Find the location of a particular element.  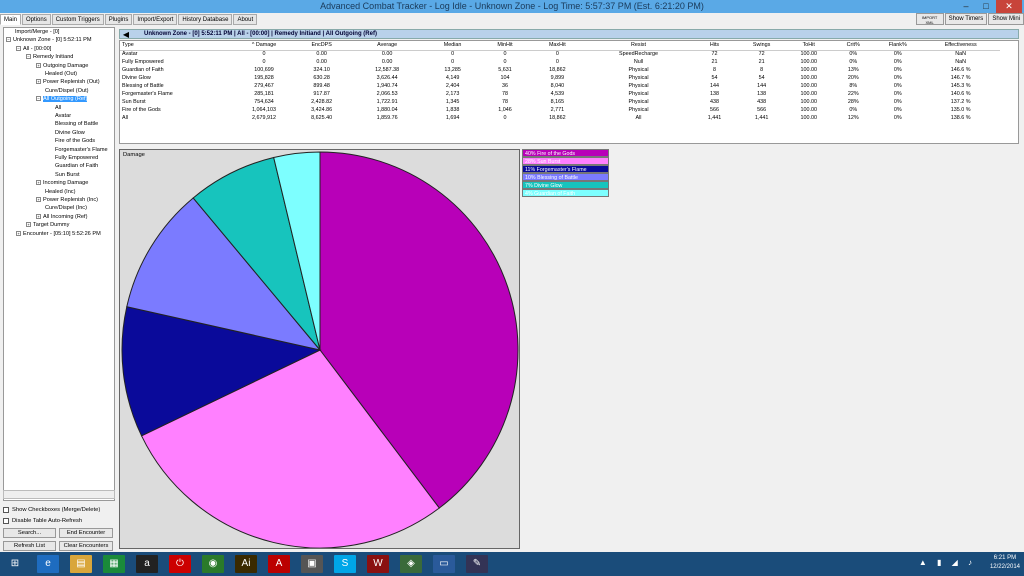

clear-encounters-button: Clear Encounters is located at coordinates (86, 546).